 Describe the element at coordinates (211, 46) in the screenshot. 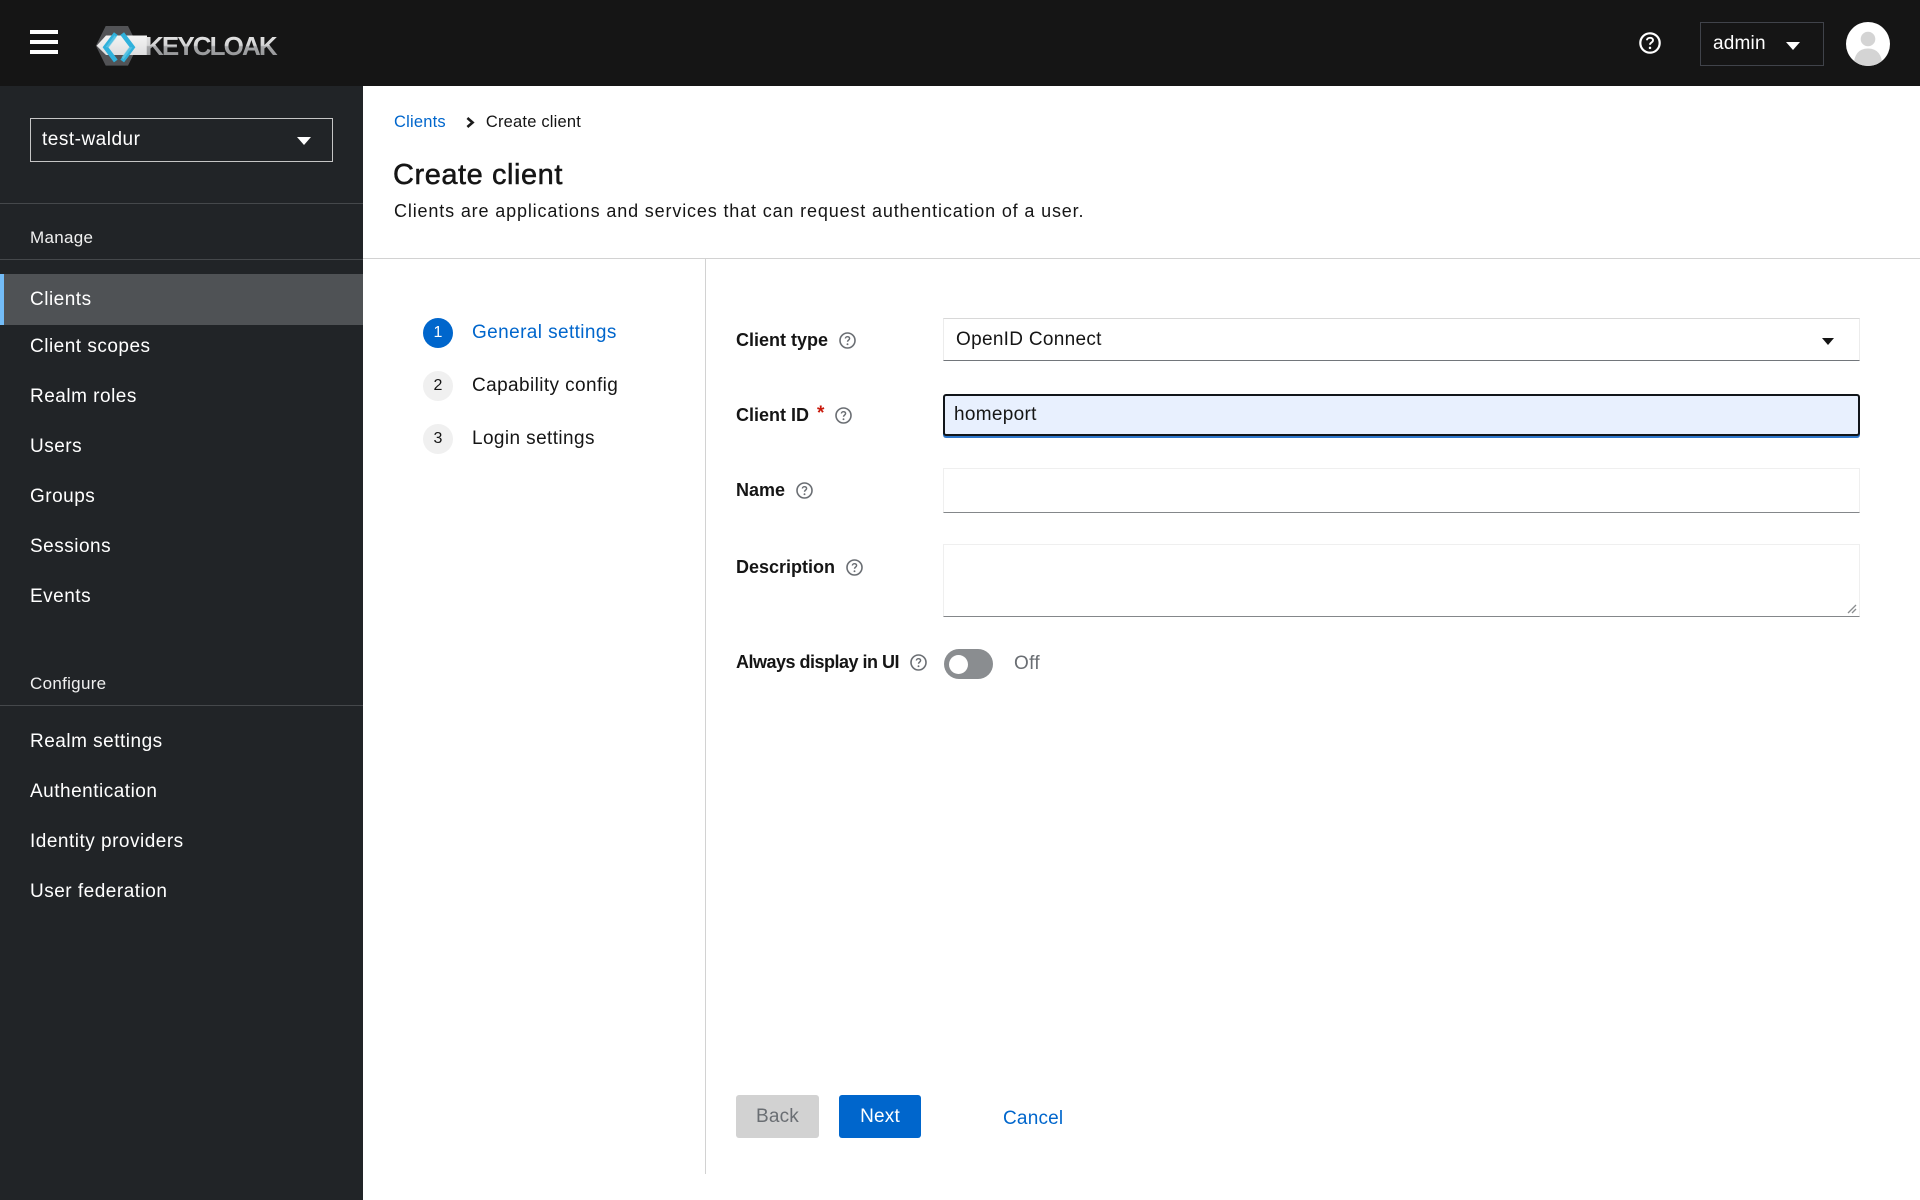

I see `svg-text: KEYCLOAK` at that location.